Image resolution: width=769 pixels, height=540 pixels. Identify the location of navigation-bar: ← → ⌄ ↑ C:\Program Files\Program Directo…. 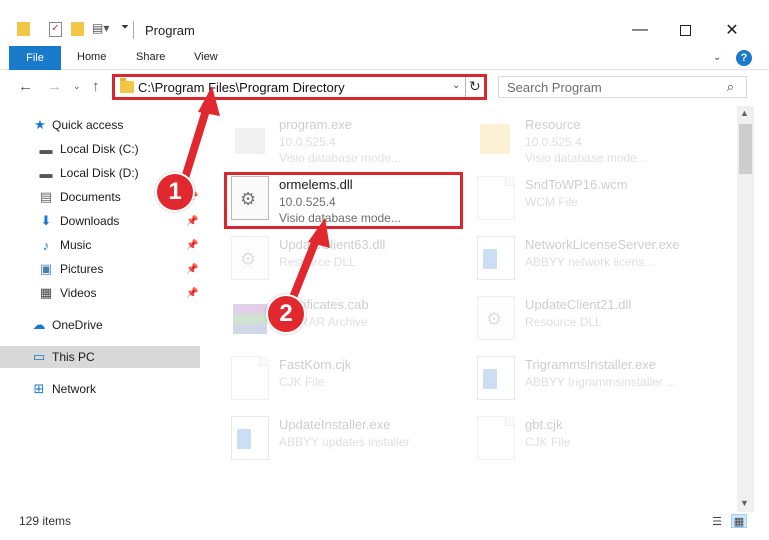
(384, 88).